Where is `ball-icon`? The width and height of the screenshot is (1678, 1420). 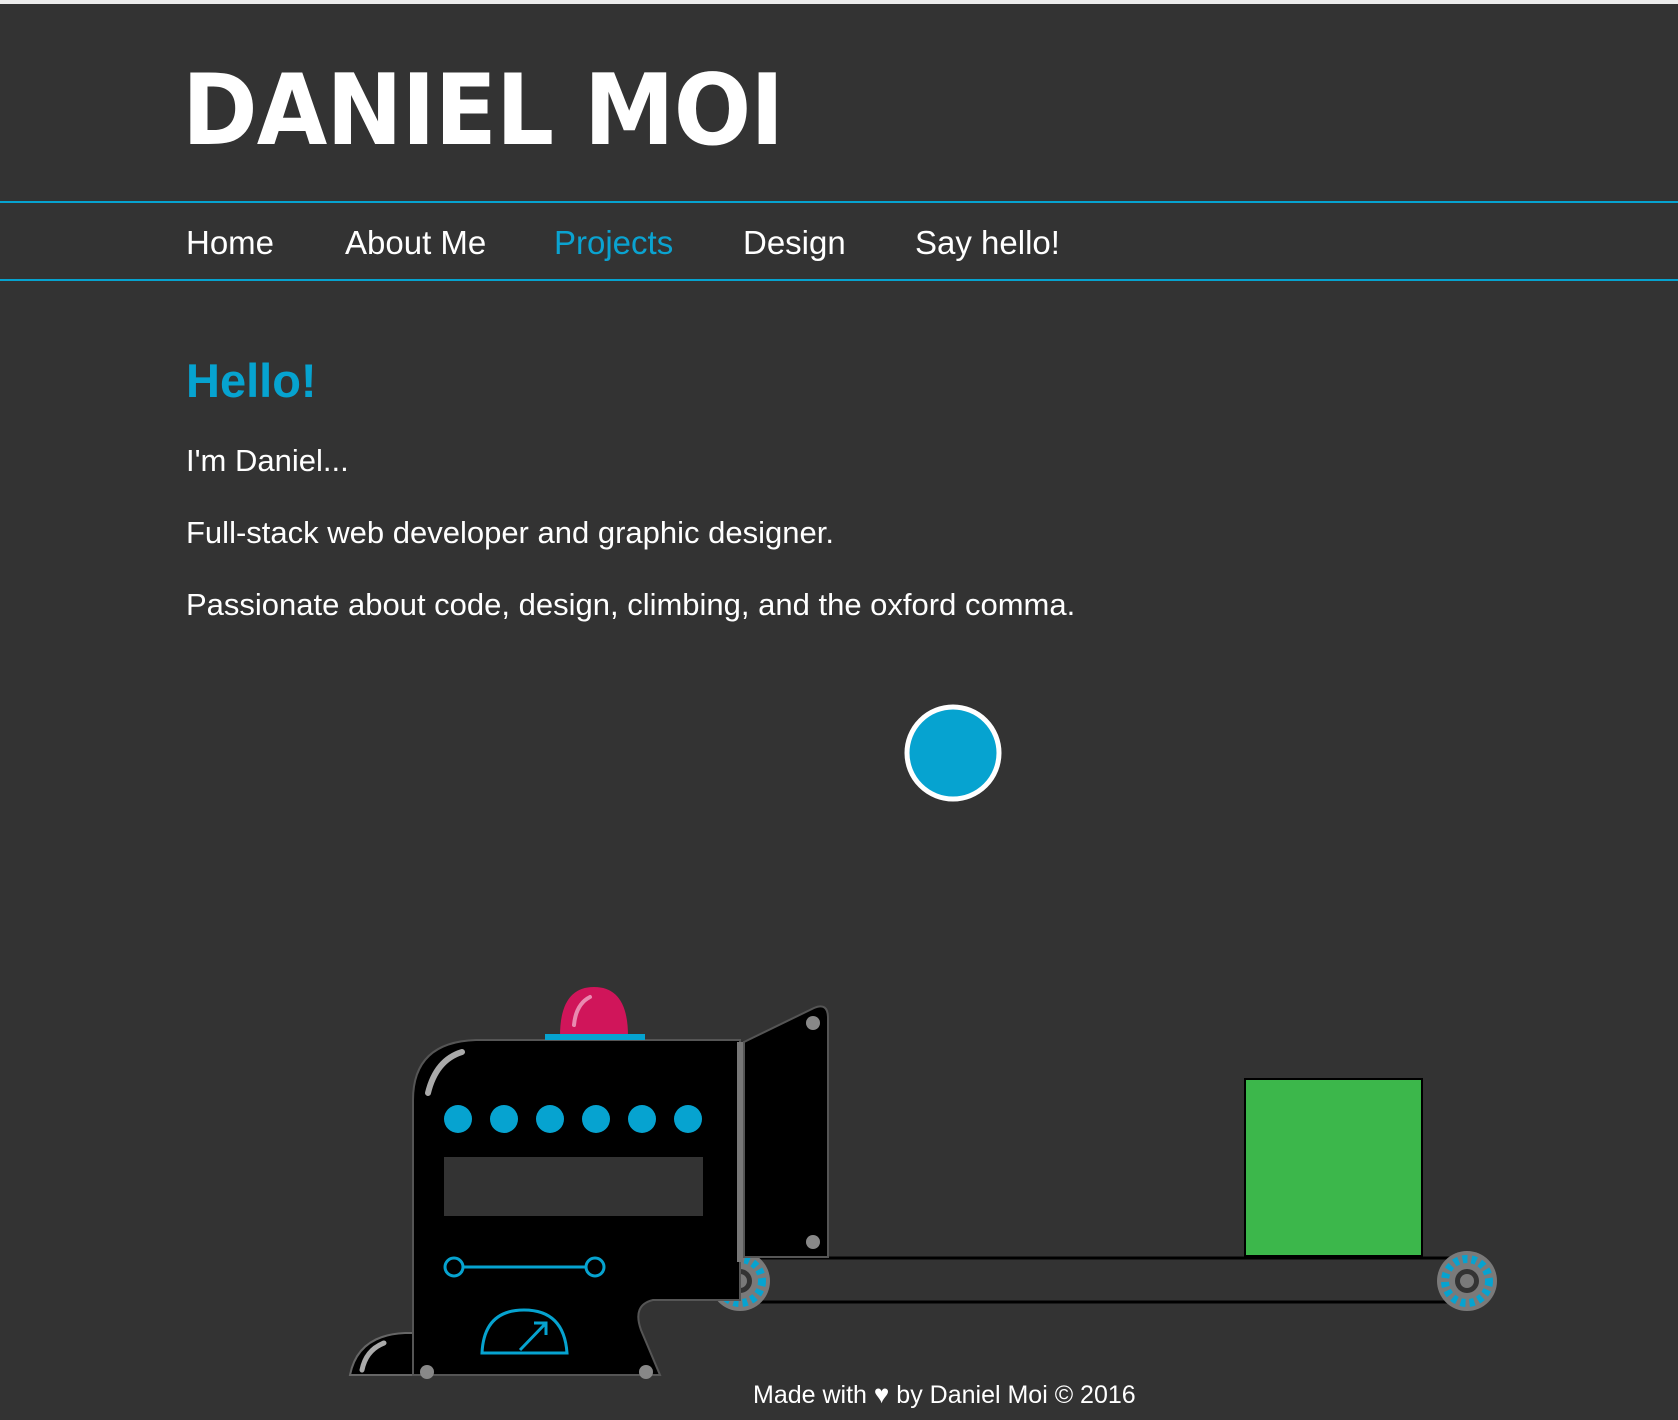 ball-icon is located at coordinates (953, 753).